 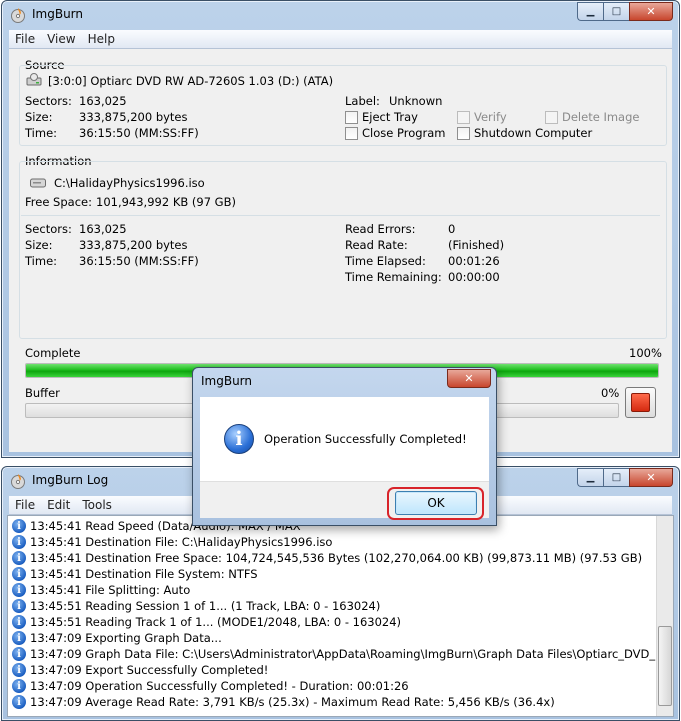 I want to click on source-sectors-value: 163,025, so click(x=103, y=101).